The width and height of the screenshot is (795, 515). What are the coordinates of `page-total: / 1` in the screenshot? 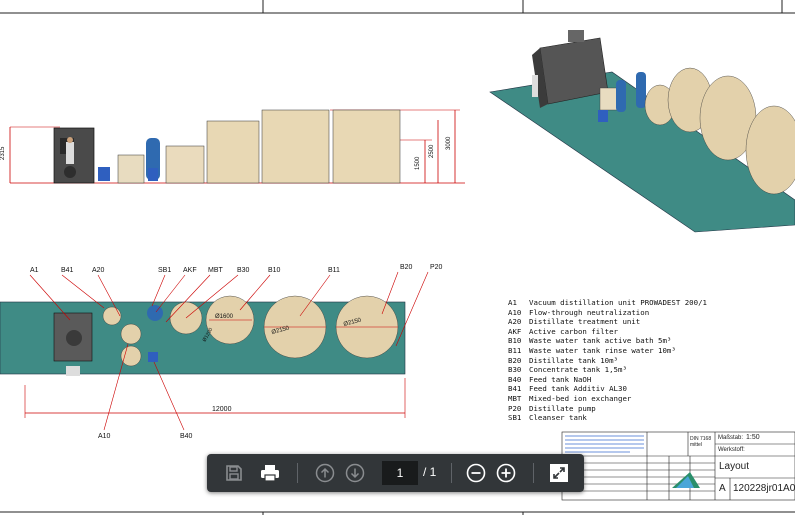 It's located at (430, 472).